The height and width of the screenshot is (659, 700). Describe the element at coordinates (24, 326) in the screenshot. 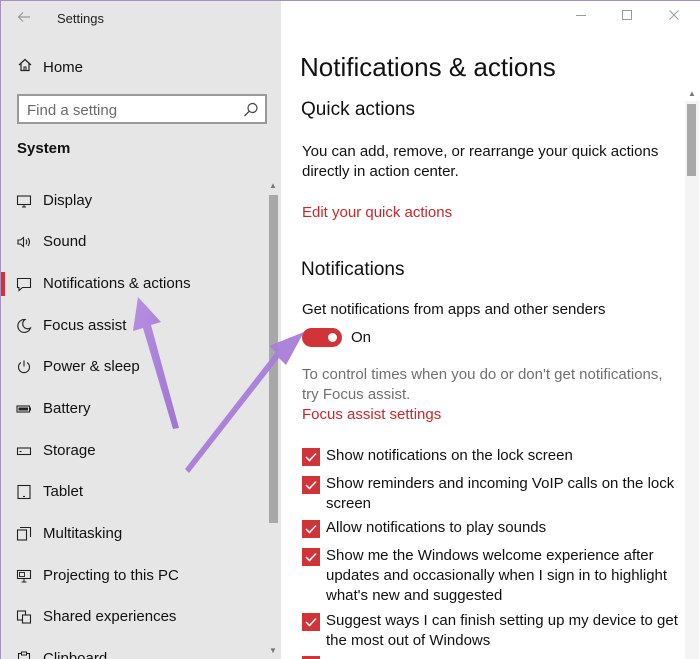

I see `moon-icon` at that location.